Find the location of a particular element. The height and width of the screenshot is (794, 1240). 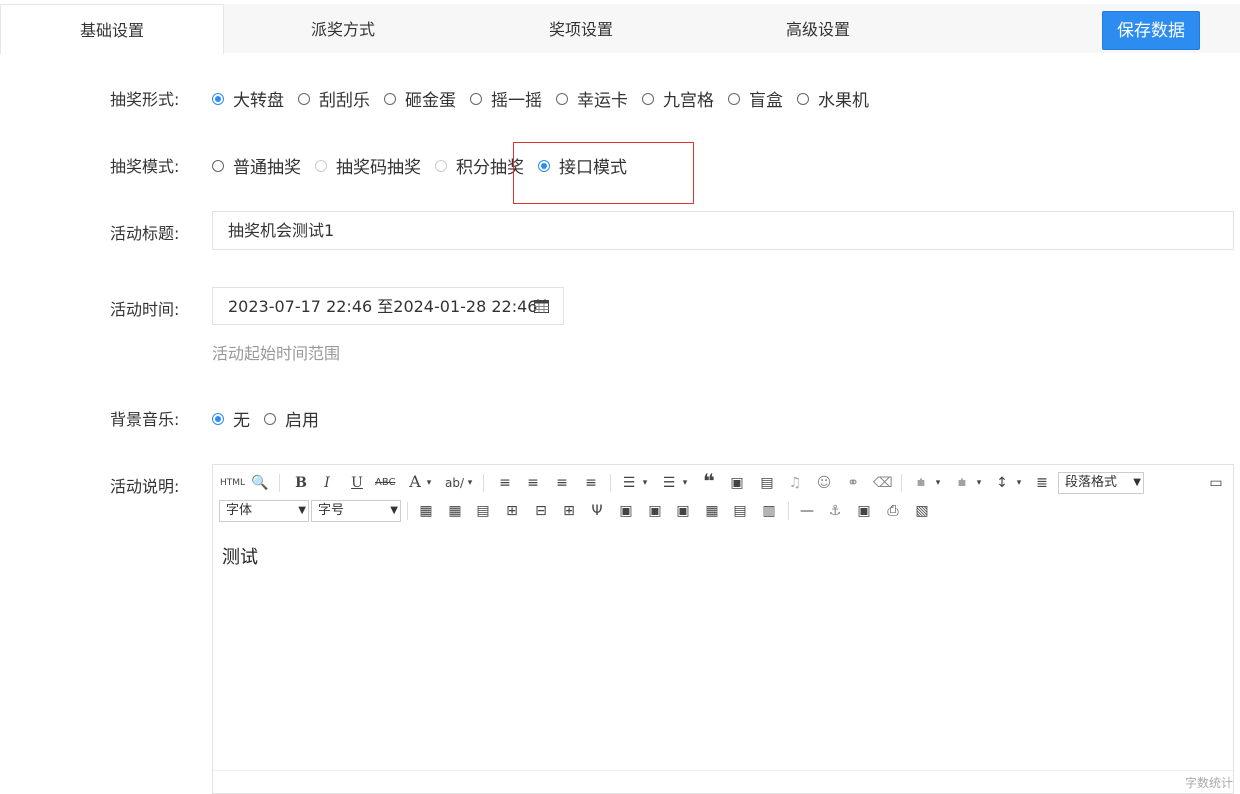

print-icon: ⎙ is located at coordinates (893, 511).